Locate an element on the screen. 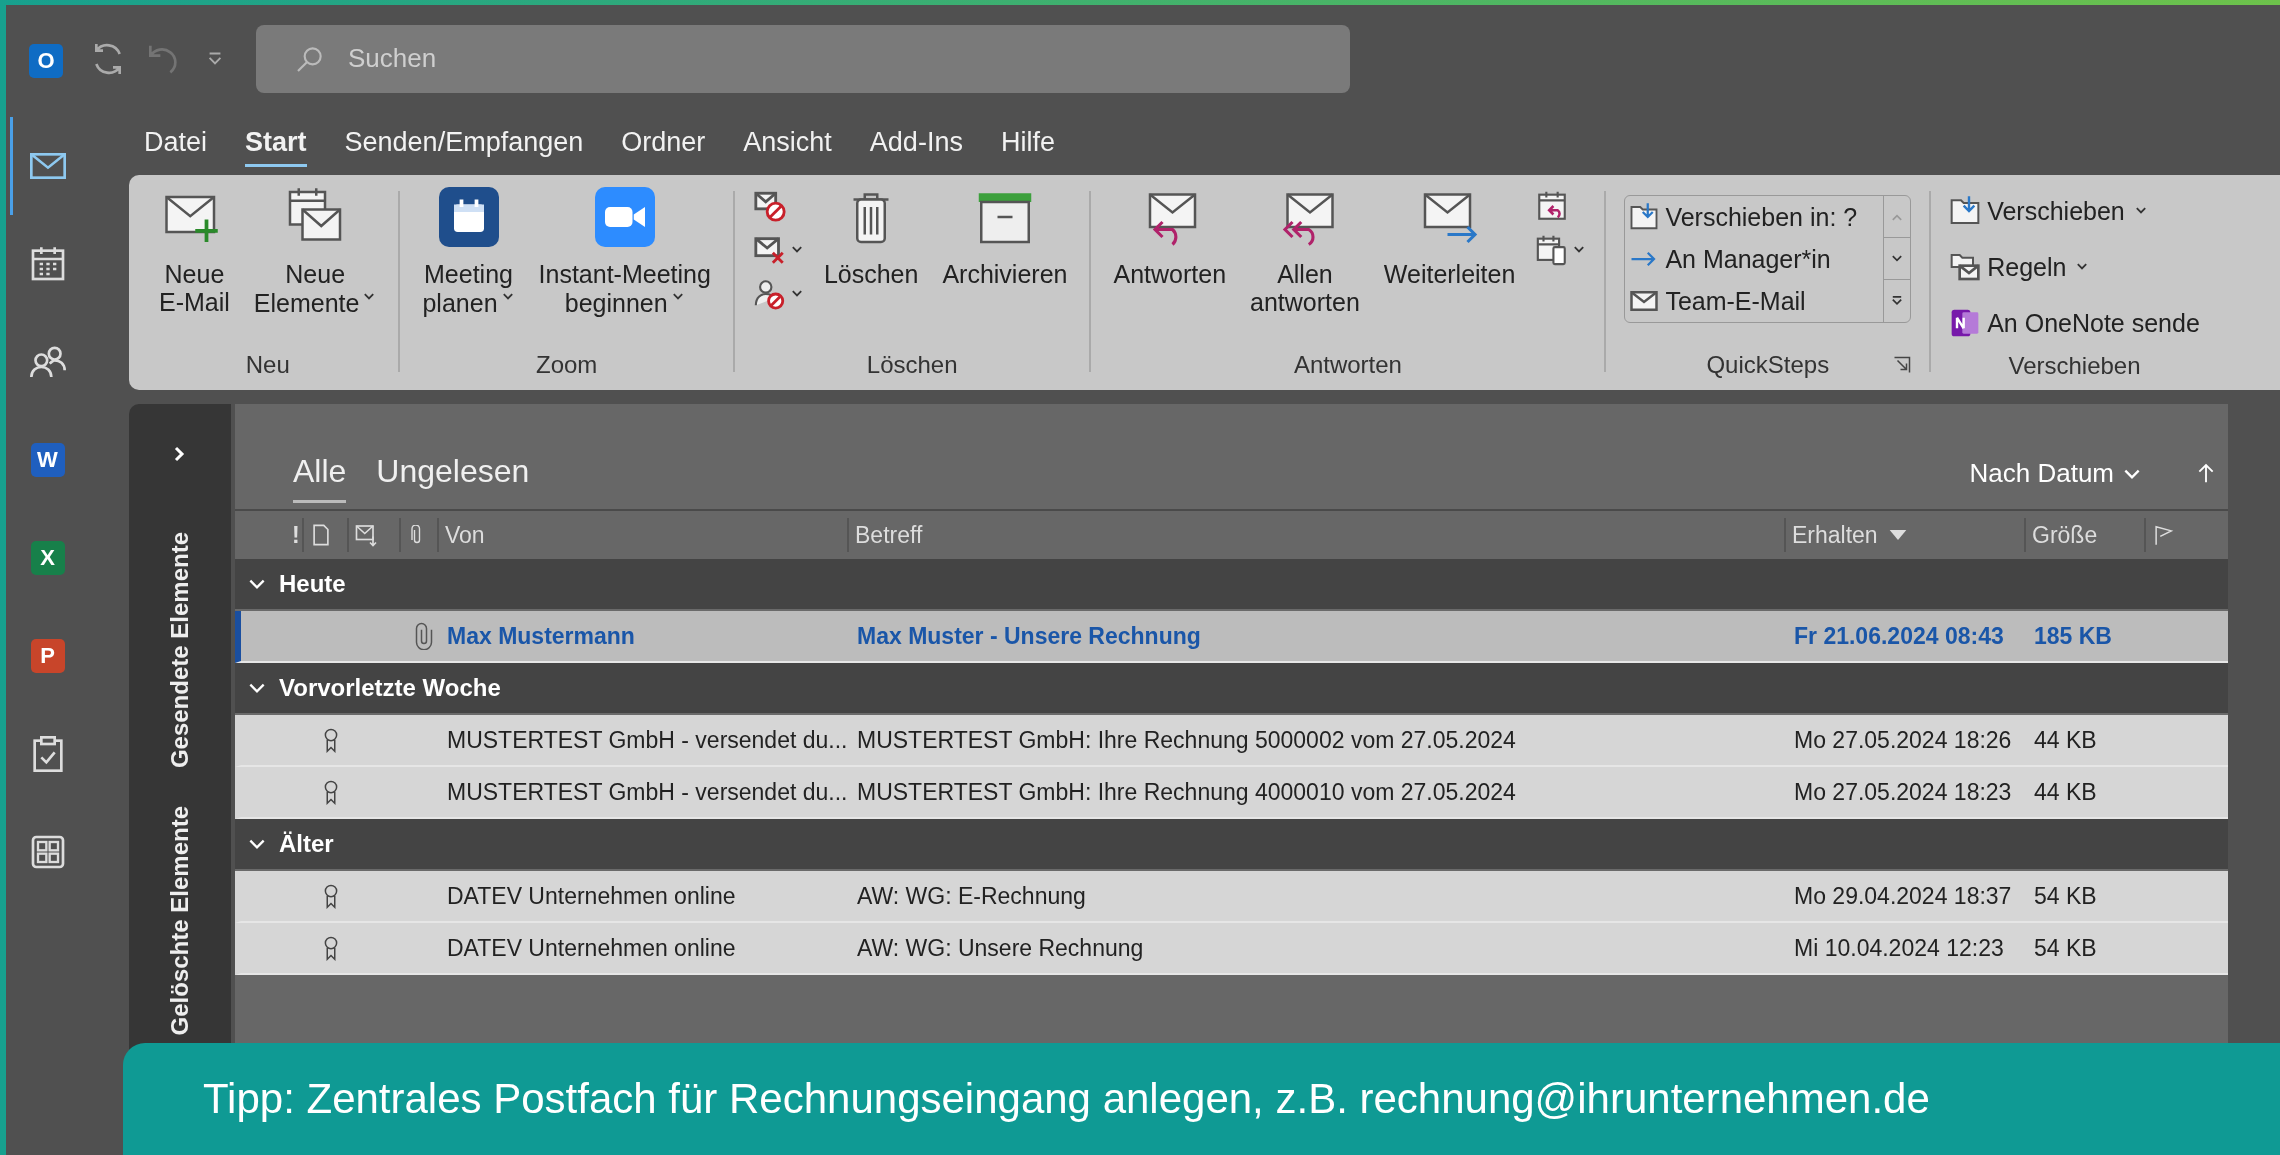 The width and height of the screenshot is (2280, 1155). date-cell-text: Fr 21.06.2024 08:43 is located at coordinates (1899, 636).